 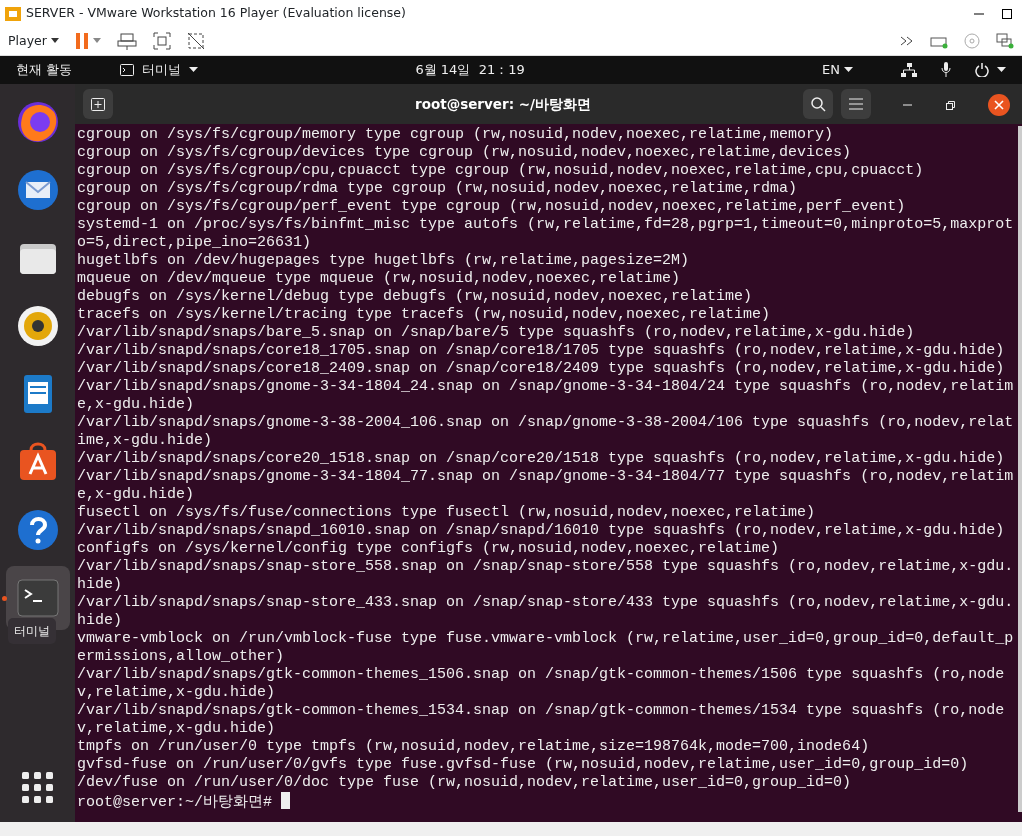 What do you see at coordinates (909, 70) in the screenshot?
I see `network-icon` at bounding box center [909, 70].